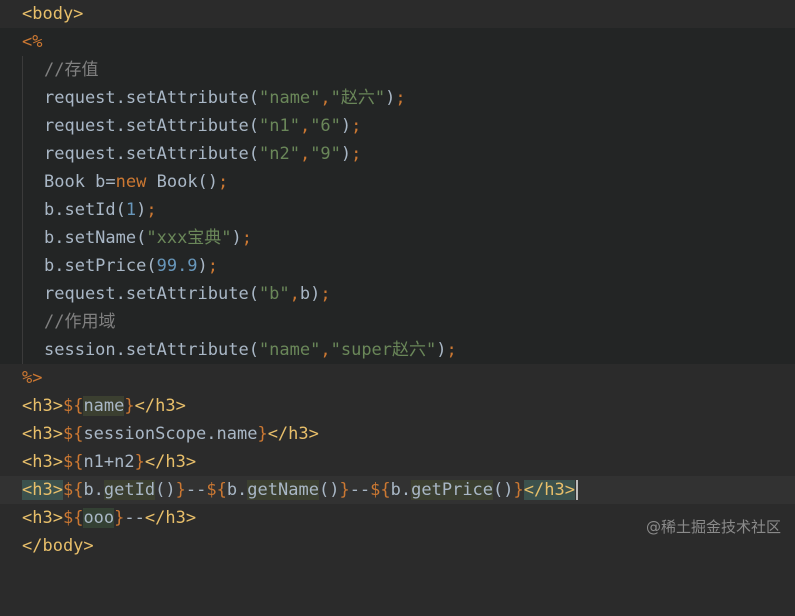 This screenshot has width=795, height=616. What do you see at coordinates (397, 154) in the screenshot?
I see `code-line-6: request.setAttribute("n2","9");` at bounding box center [397, 154].